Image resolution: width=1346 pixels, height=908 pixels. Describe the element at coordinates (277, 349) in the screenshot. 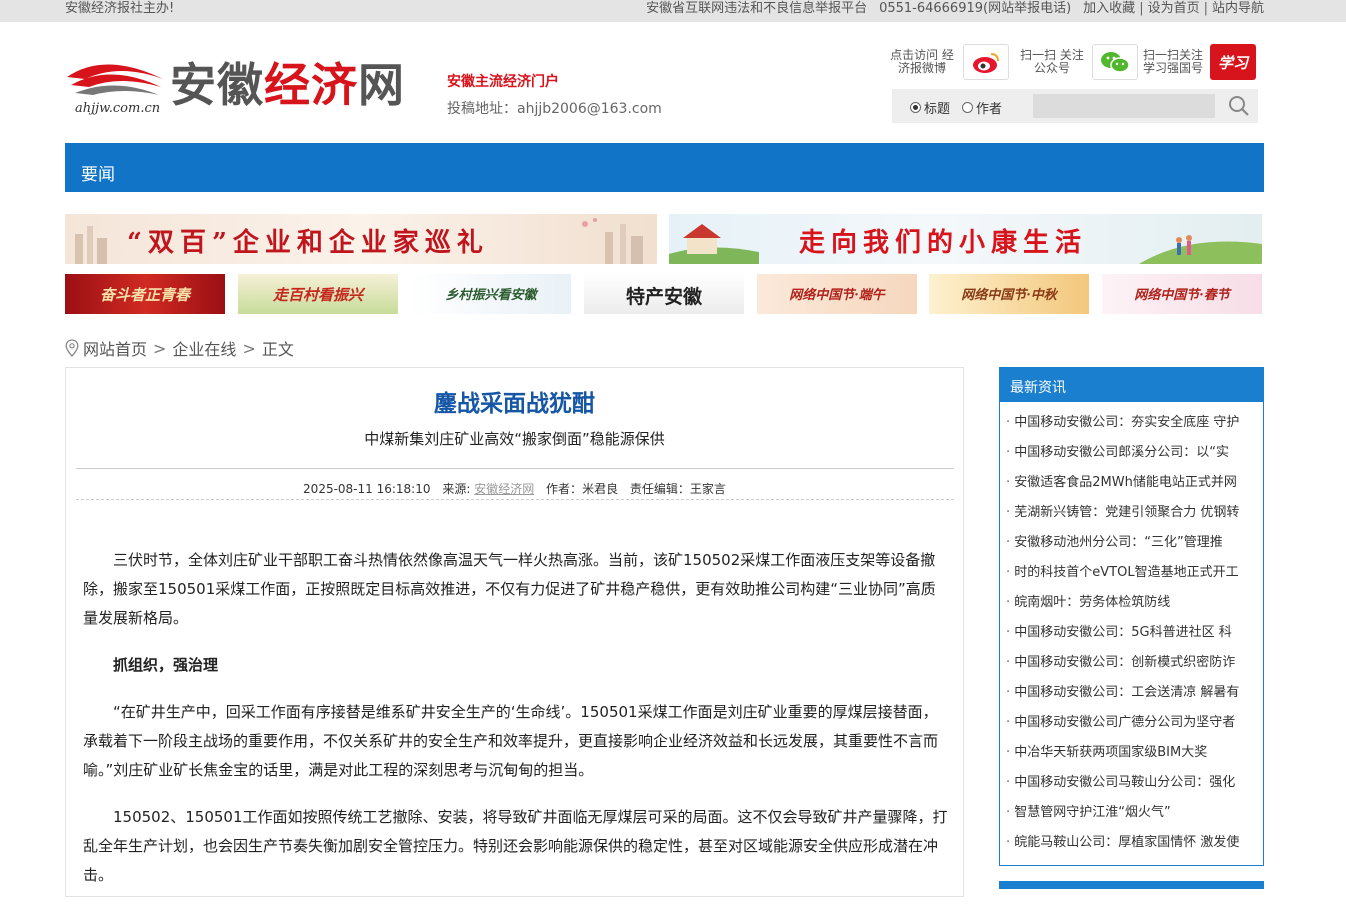

I see `breadcrumb-current: 正文` at that location.